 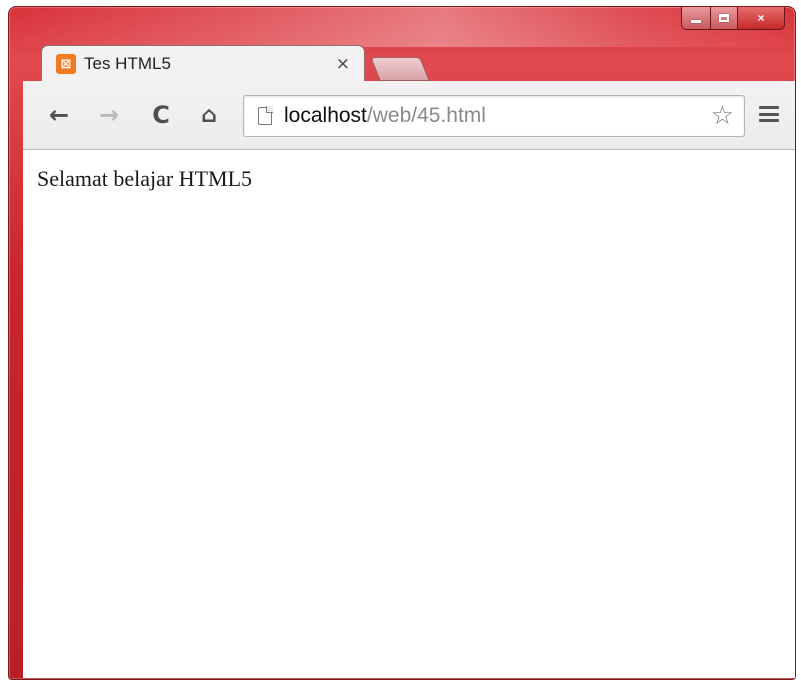 I want to click on address-bar: localhost/web/45.html ☆, so click(x=494, y=116).